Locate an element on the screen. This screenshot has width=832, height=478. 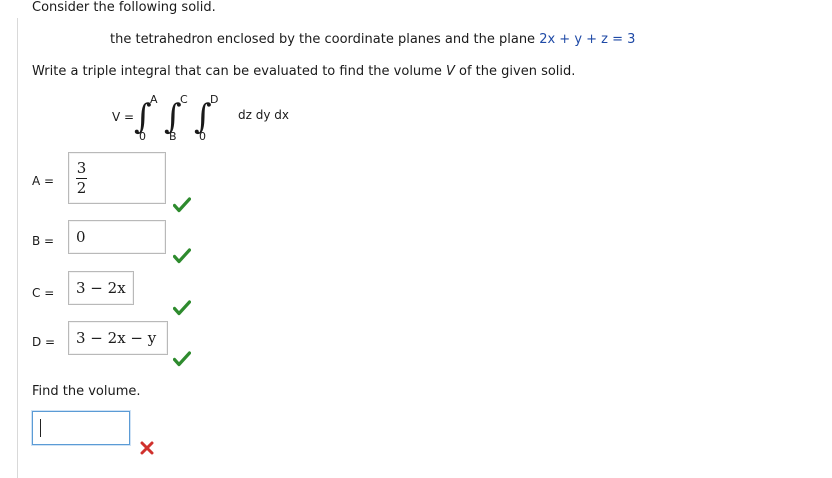
answer-a-fraction: 3 2 is located at coordinates (81, 177).